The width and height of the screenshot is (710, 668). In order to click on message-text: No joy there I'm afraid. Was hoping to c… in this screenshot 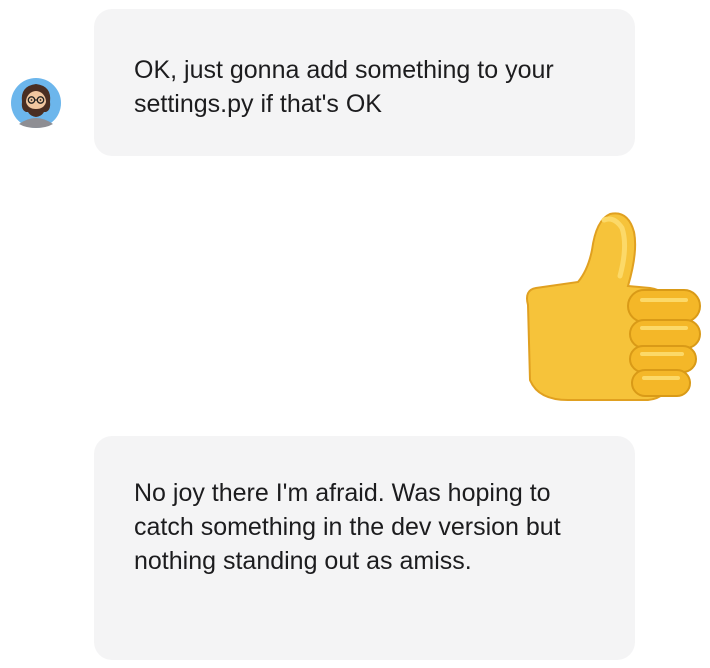, I will do `click(347, 527)`.